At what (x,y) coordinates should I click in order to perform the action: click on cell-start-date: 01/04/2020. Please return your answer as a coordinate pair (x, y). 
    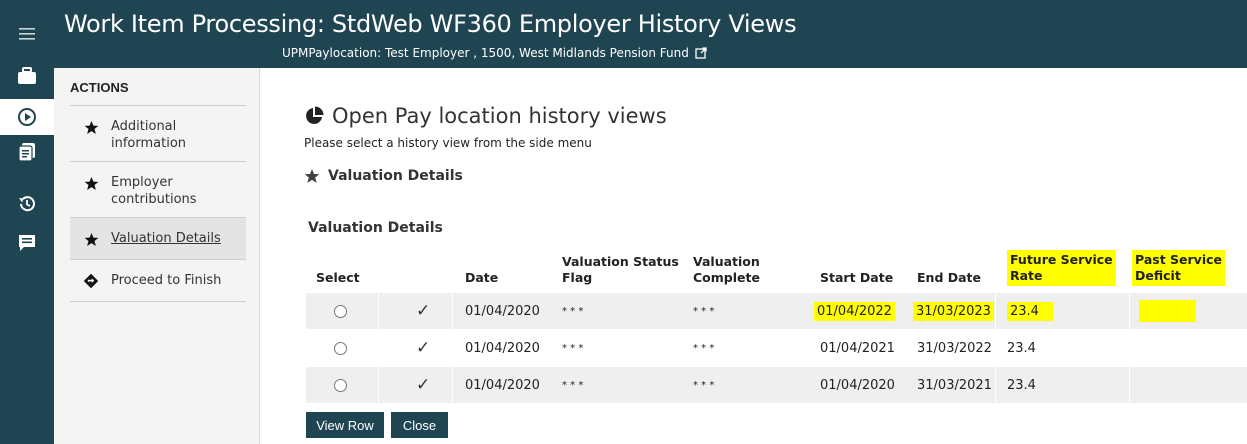
    Looking at the image, I should click on (857, 385).